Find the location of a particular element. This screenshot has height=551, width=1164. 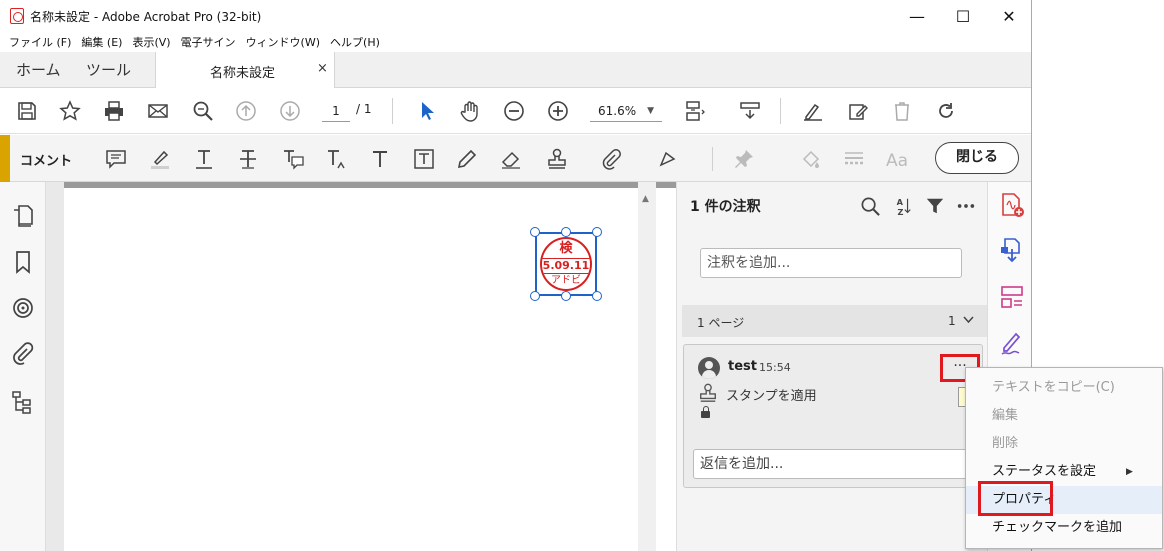

shapes-icon is located at coordinates (668, 159).